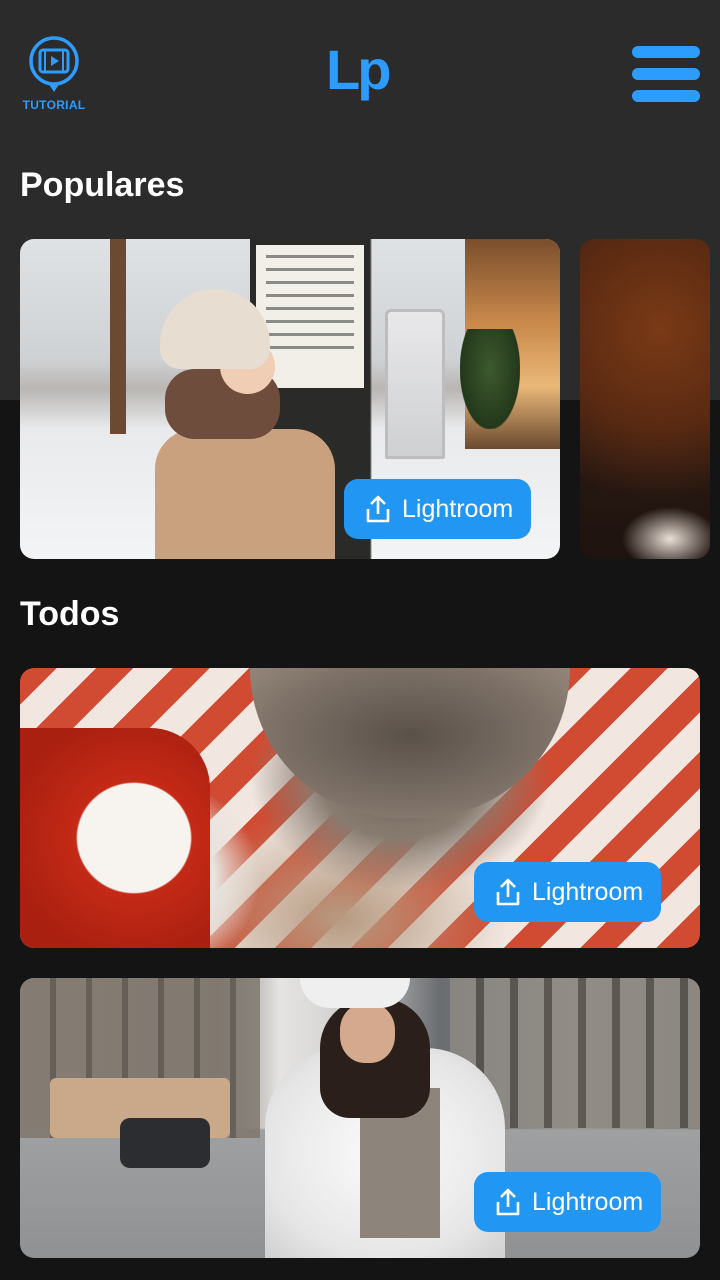 The width and height of the screenshot is (720, 1280). What do you see at coordinates (102, 185) in the screenshot?
I see `section-title-popular: Populares` at bounding box center [102, 185].